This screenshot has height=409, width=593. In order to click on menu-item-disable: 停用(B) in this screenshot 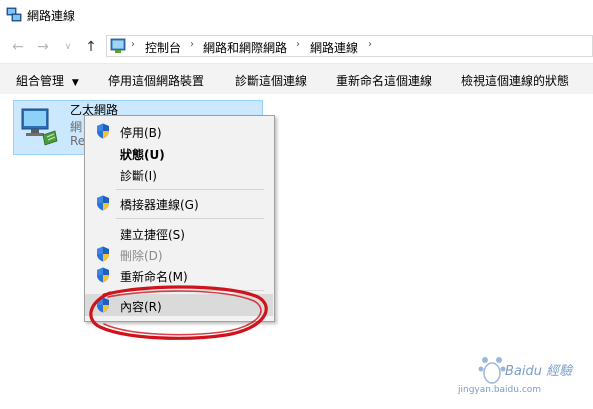, I will do `click(179, 131)`.